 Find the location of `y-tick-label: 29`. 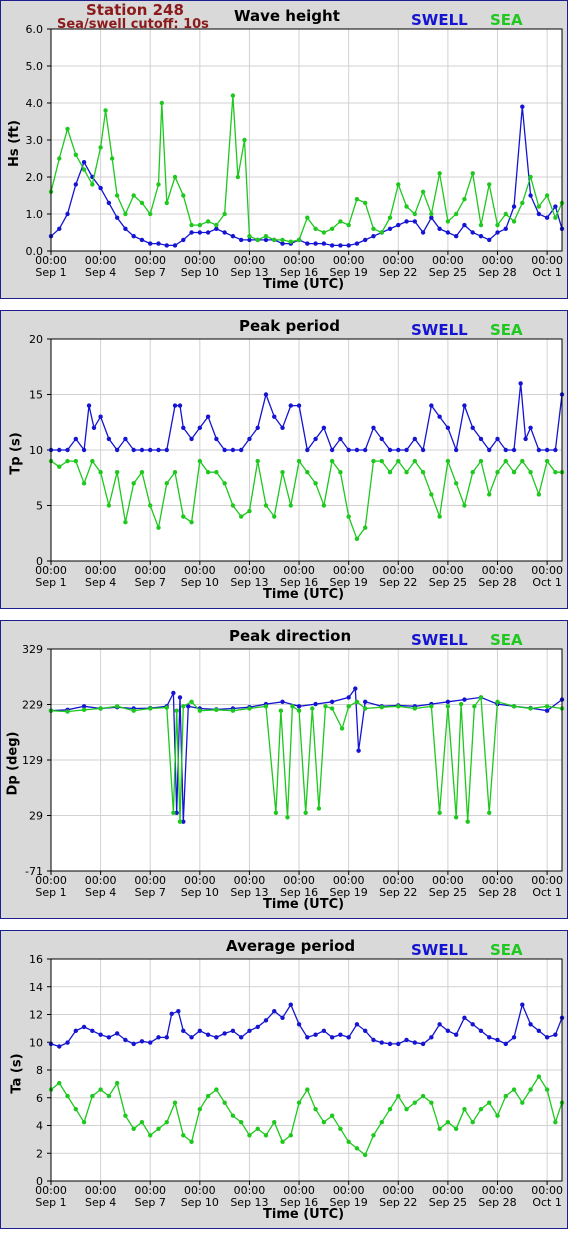

y-tick-label: 29 is located at coordinates (36, 816).